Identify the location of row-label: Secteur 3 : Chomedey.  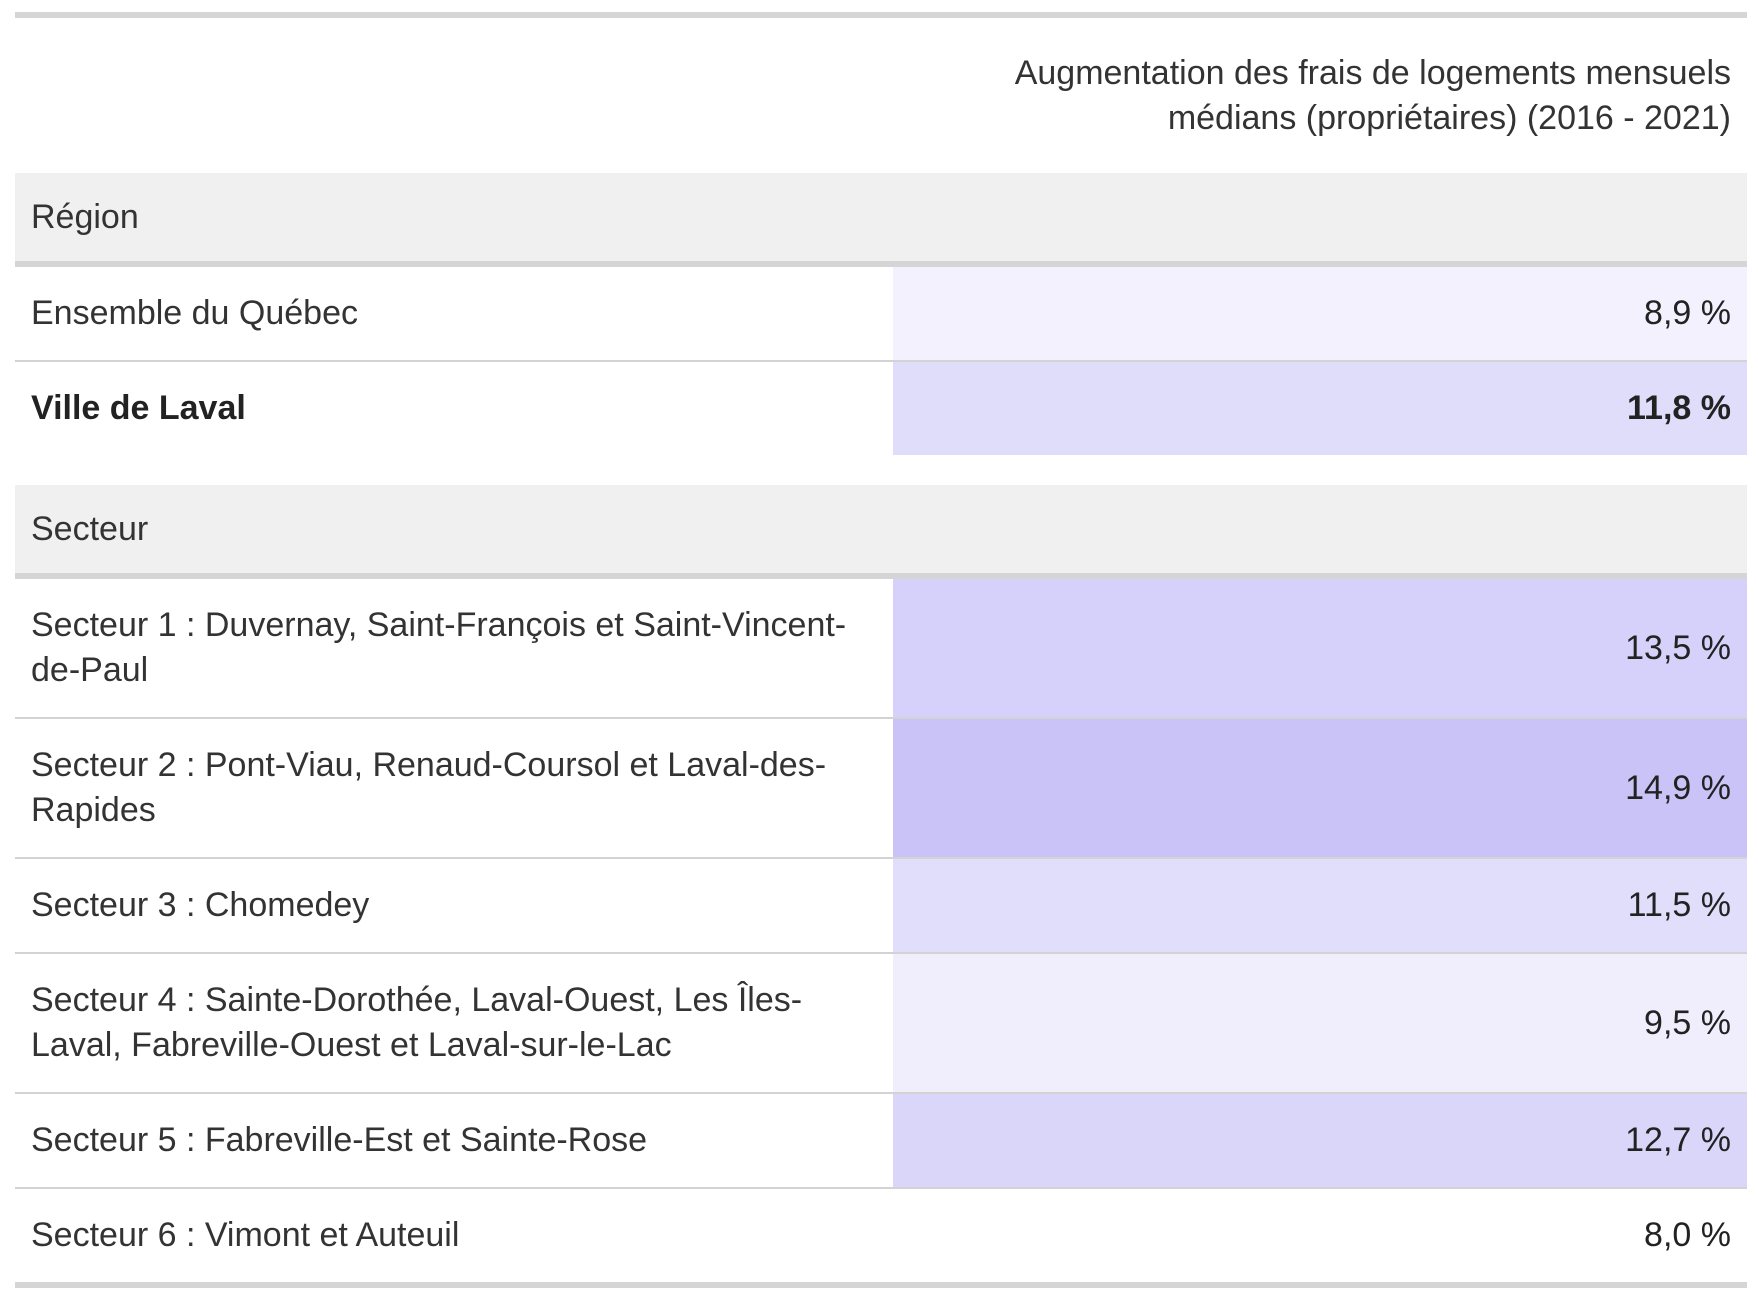
(454, 906).